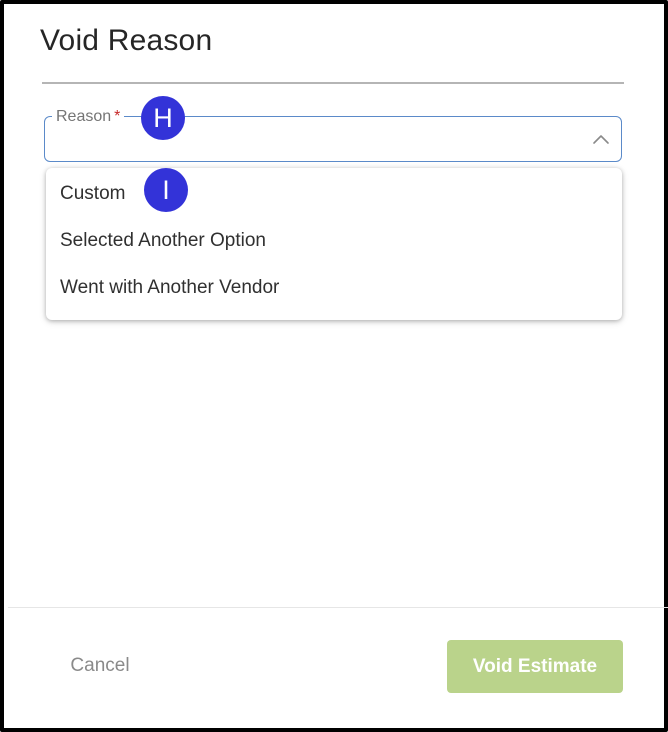  What do you see at coordinates (333, 83) in the screenshot?
I see `title-divider` at bounding box center [333, 83].